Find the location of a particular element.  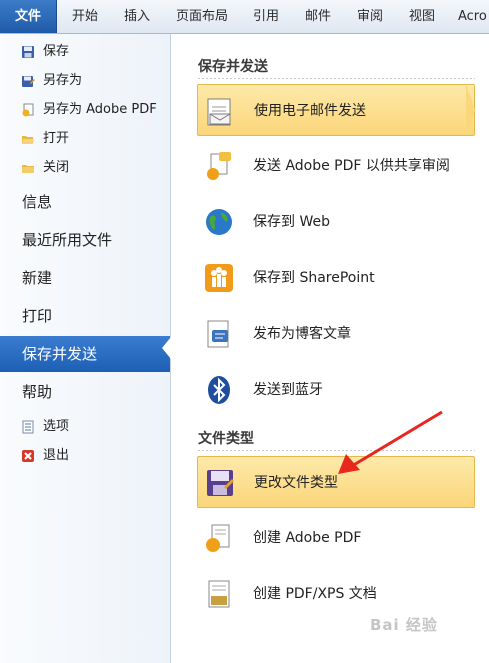

pdf-review-icon is located at coordinates (219, 166).